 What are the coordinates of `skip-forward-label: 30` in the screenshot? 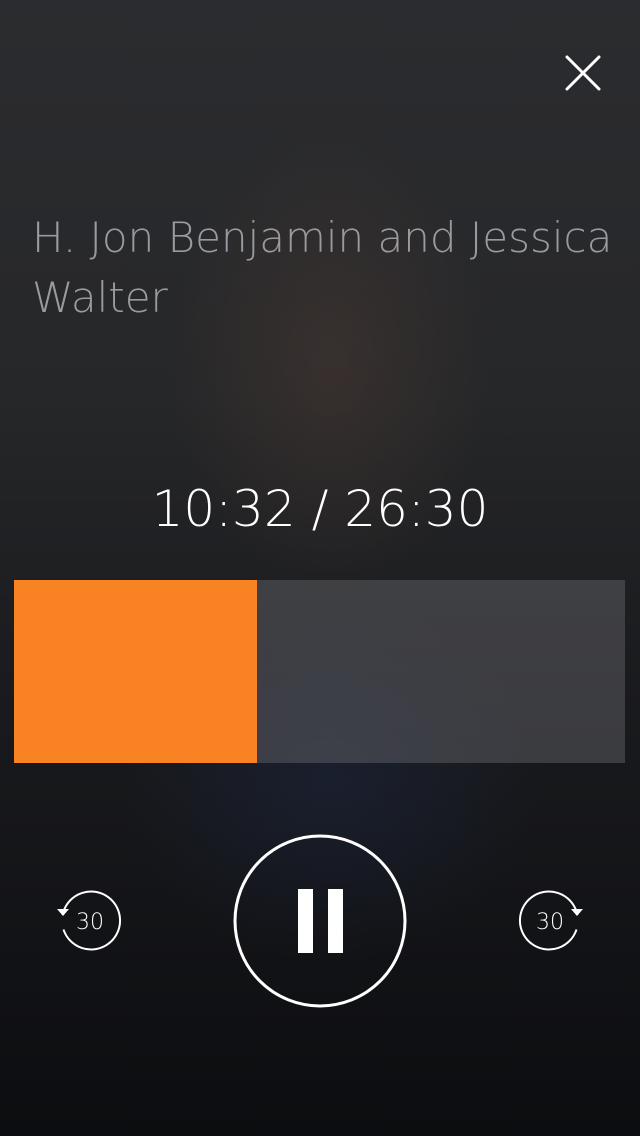 It's located at (550, 922).